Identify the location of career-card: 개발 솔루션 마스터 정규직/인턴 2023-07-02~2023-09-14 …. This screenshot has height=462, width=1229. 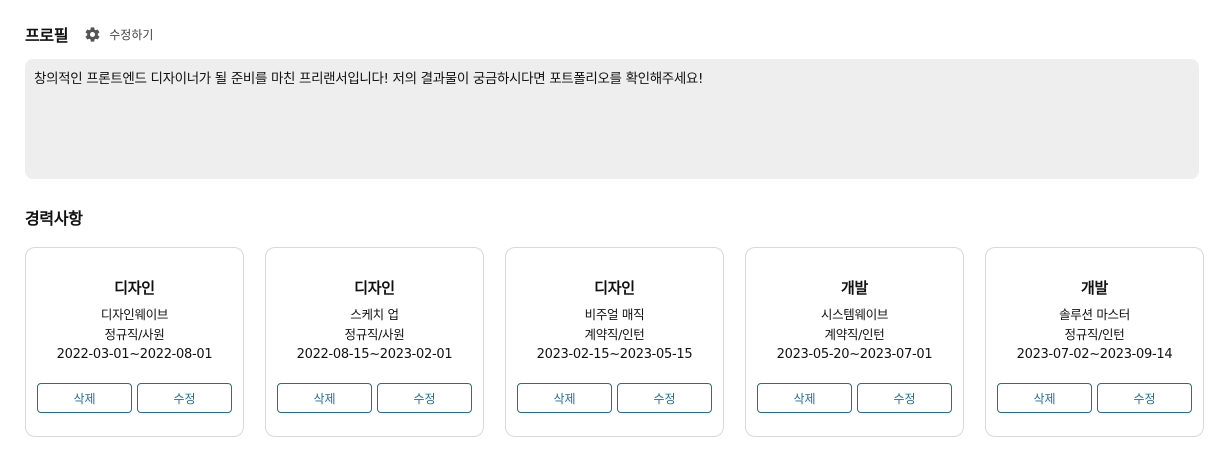
(1094, 342).